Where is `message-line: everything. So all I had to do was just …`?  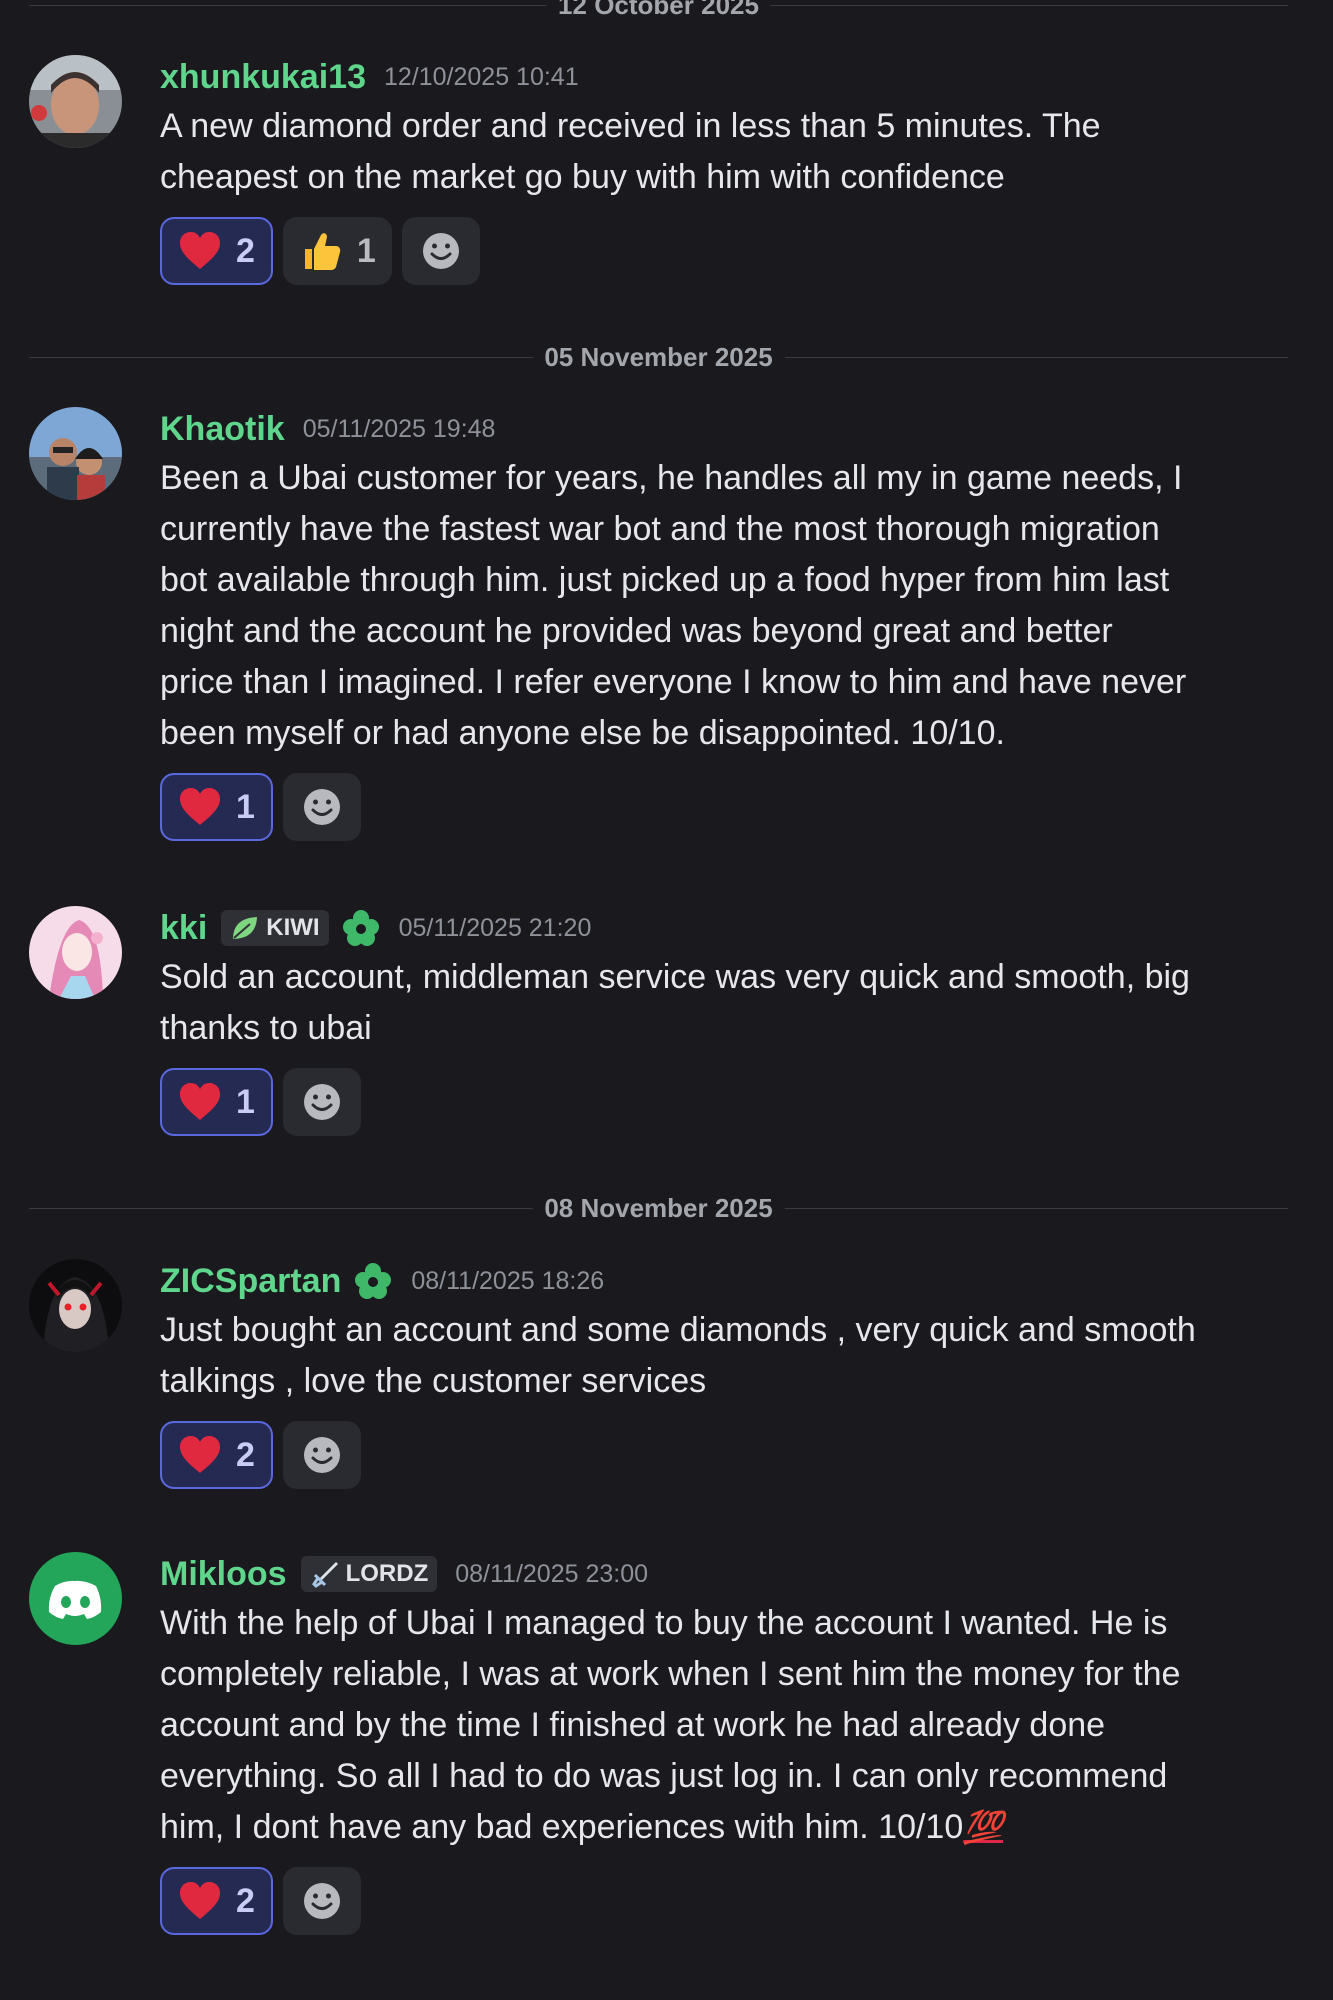 message-line: everything. So all I had to do was just … is located at coordinates (664, 1776).